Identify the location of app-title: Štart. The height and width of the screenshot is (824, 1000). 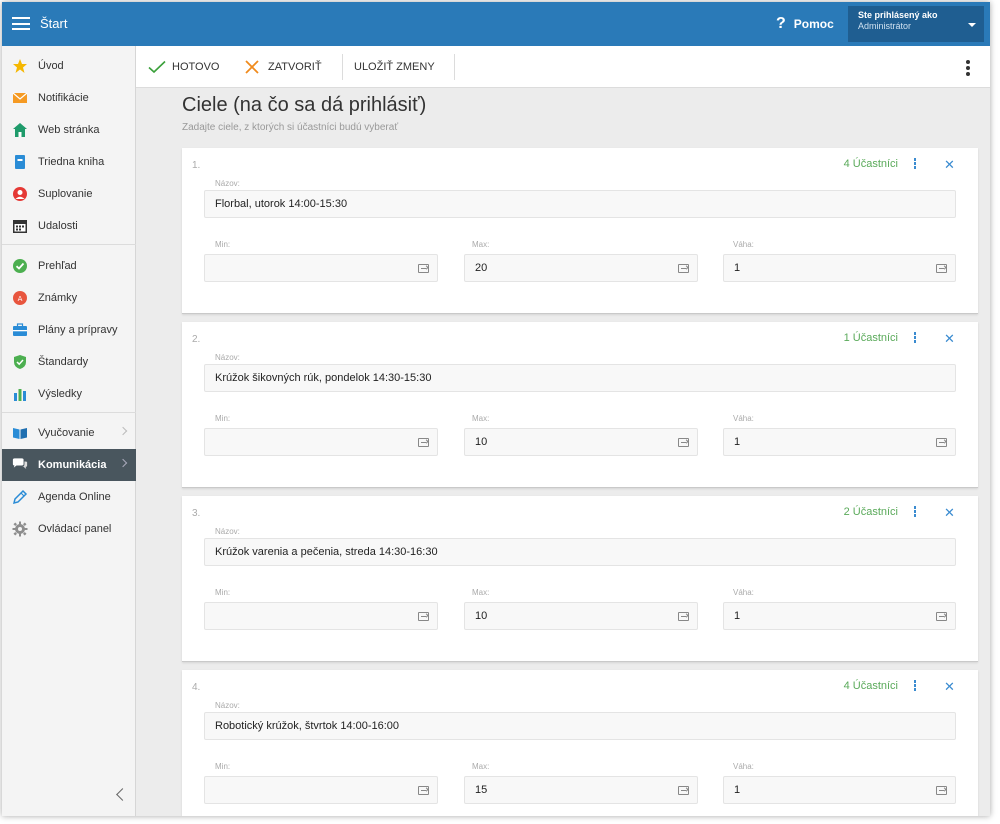
(53, 23).